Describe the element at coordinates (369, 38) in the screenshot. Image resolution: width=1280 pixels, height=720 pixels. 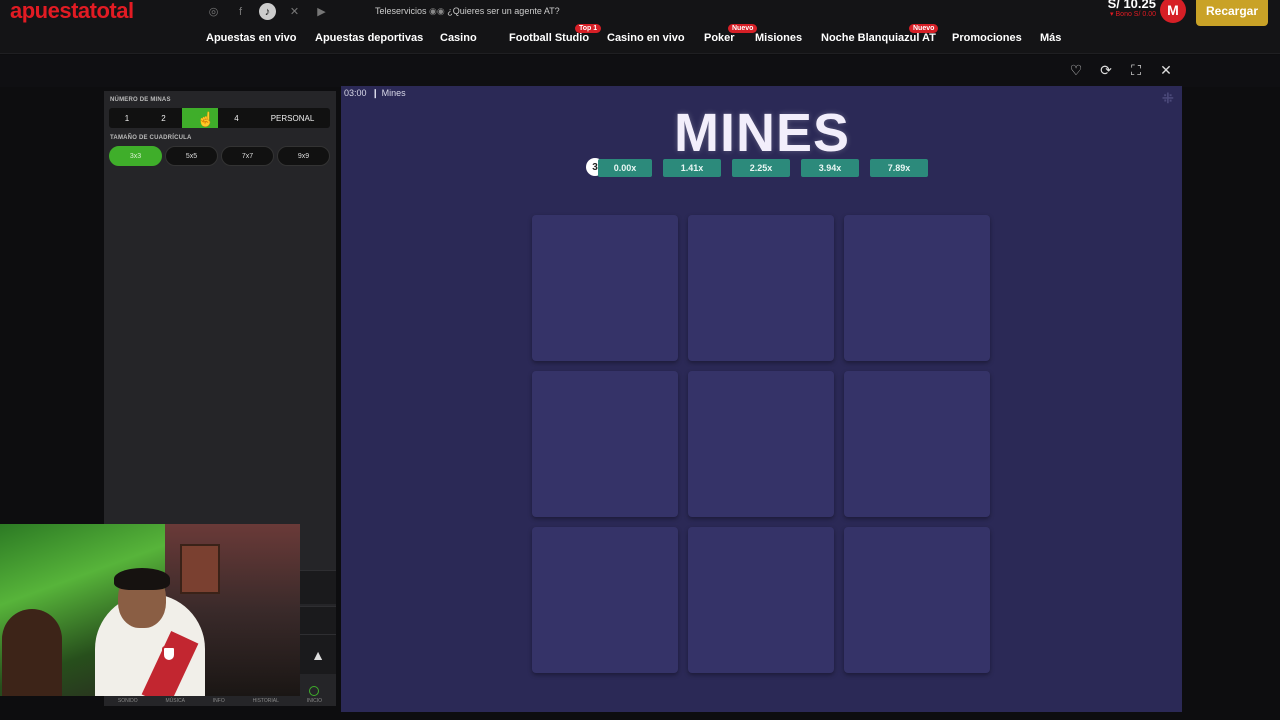
I see `nav-item-apuestas-deportivas: Apuestas deportivas` at that location.